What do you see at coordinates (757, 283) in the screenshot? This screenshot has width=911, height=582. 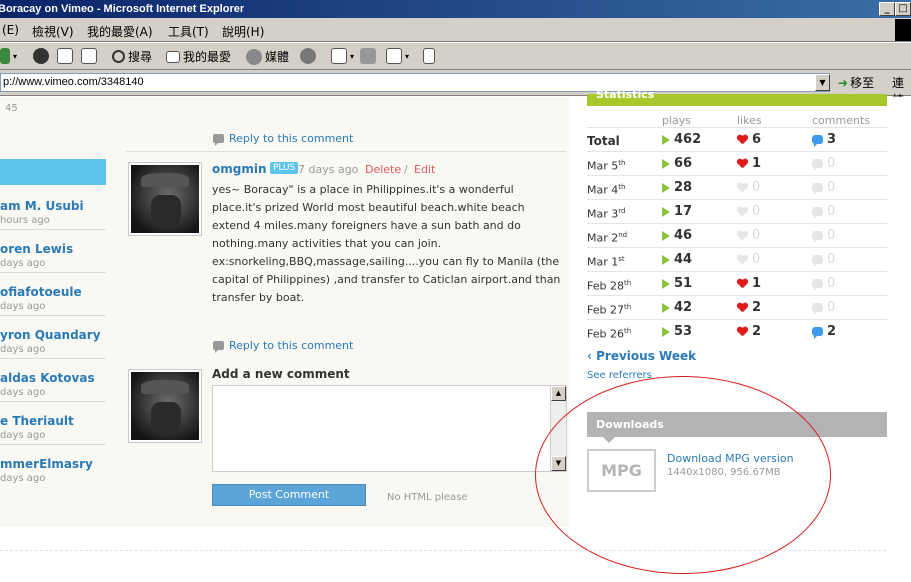 I see `stats-likes-number: 1` at bounding box center [757, 283].